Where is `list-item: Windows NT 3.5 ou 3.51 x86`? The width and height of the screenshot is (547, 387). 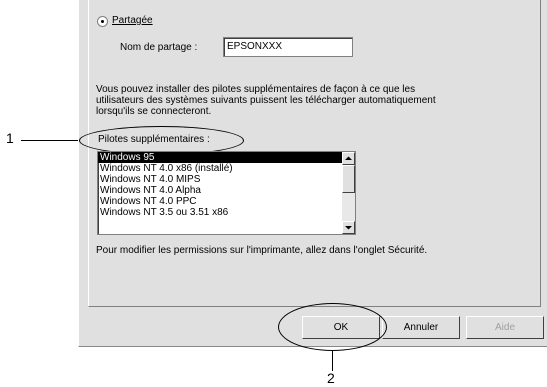
list-item: Windows NT 3.5 ou 3.51 x86 is located at coordinates (226, 212).